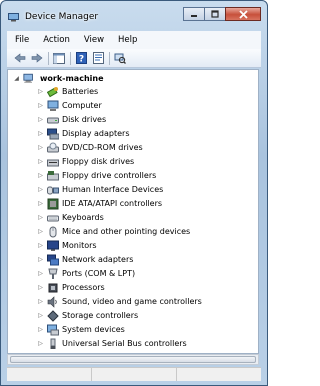 Image resolution: width=320 pixels, height=386 pixels. I want to click on close-icon, so click(243, 14).